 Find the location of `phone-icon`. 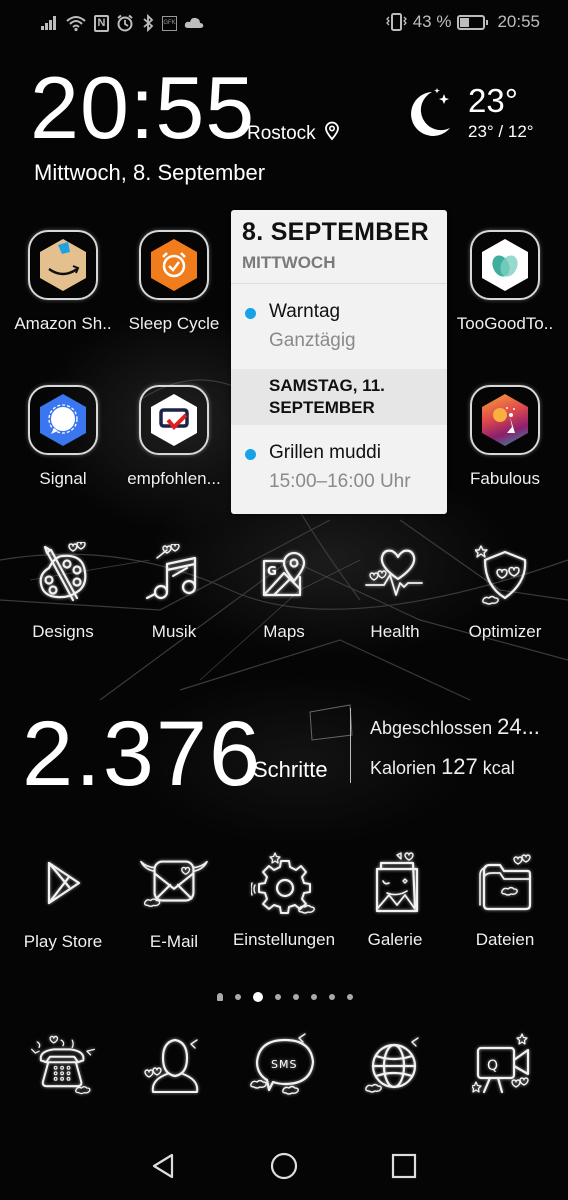

phone-icon is located at coordinates (63, 1065).